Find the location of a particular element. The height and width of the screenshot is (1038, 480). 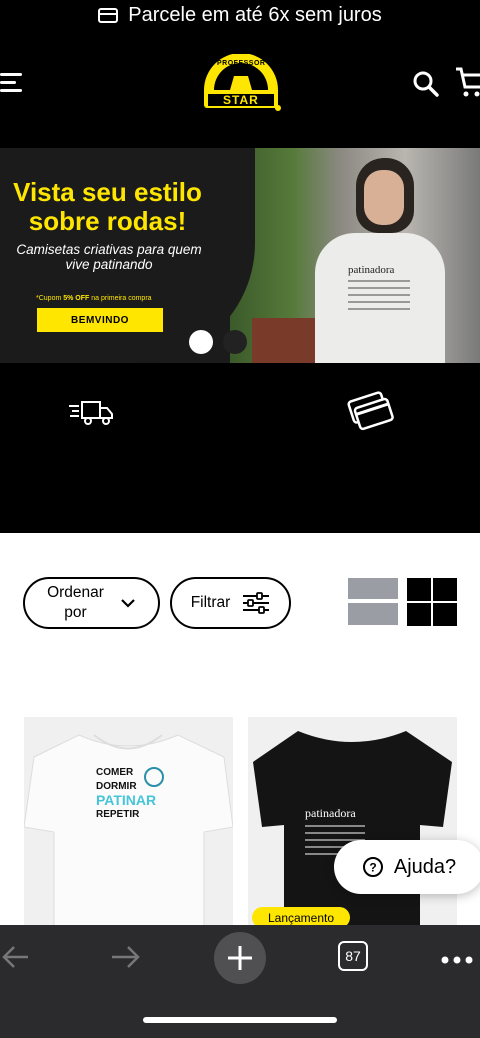

product-image-black-tshirt is located at coordinates (352, 829).